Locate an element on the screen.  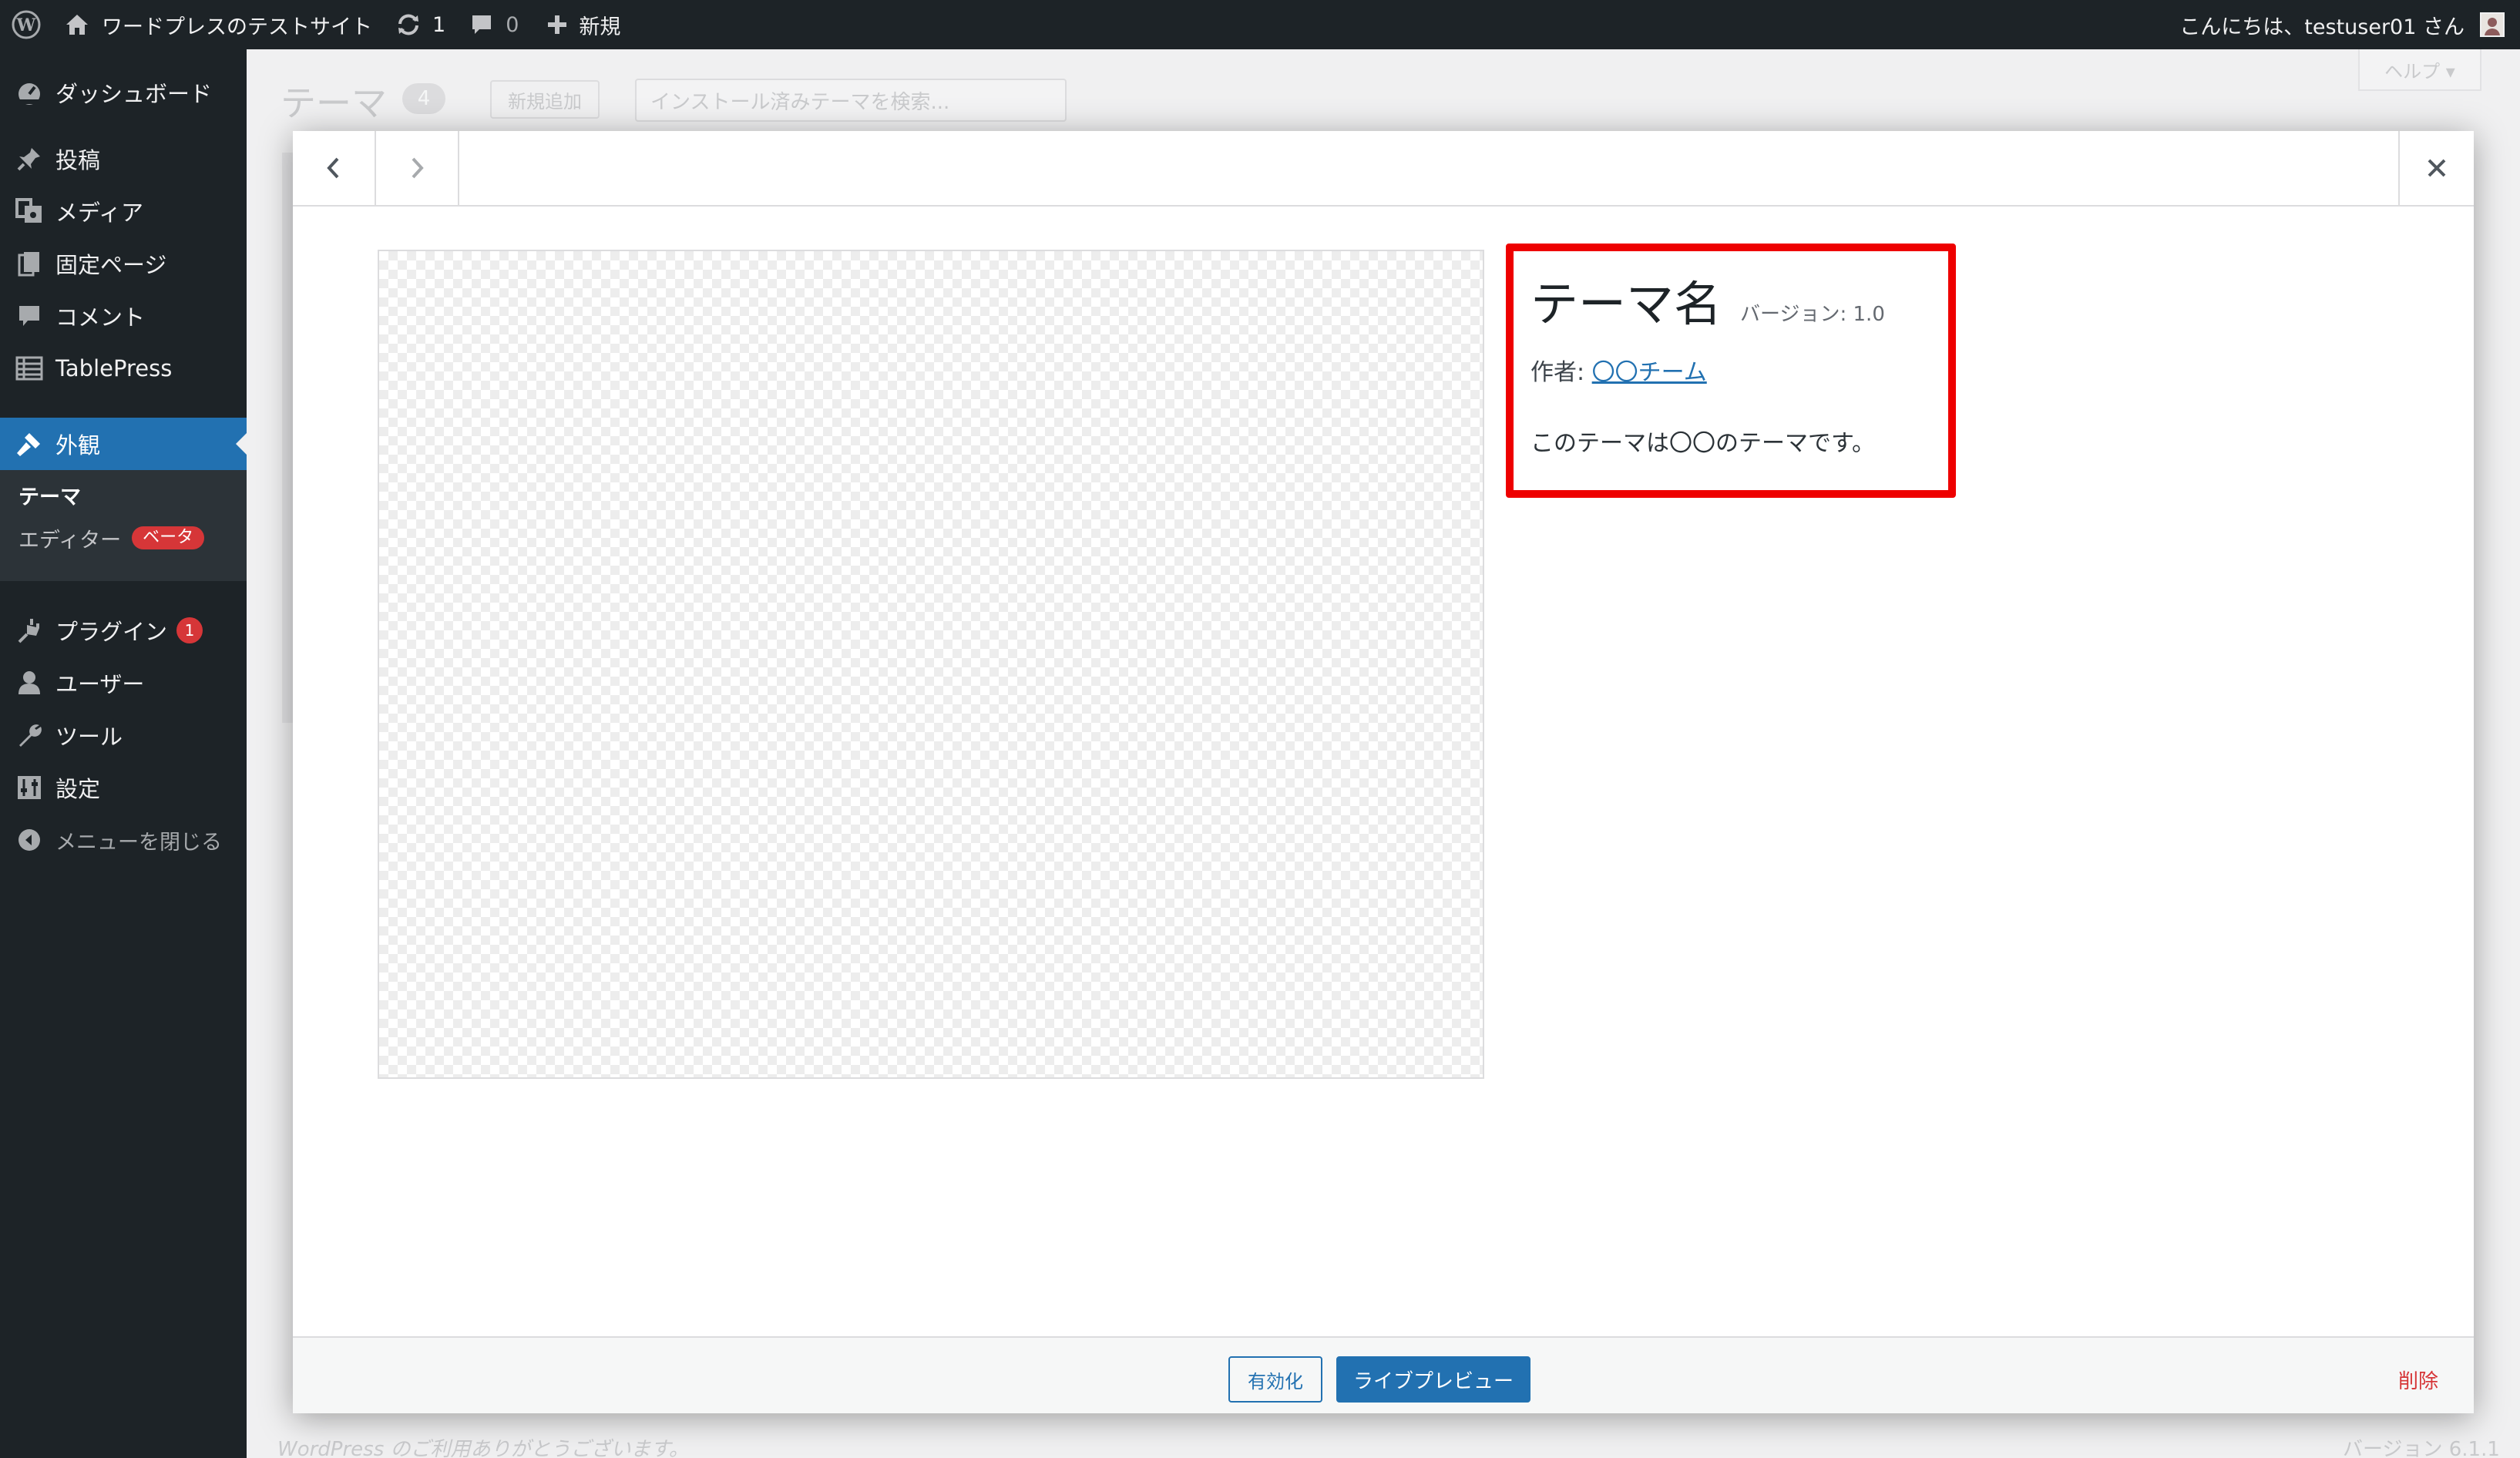
beta-badge: ベータ is located at coordinates (169, 538).